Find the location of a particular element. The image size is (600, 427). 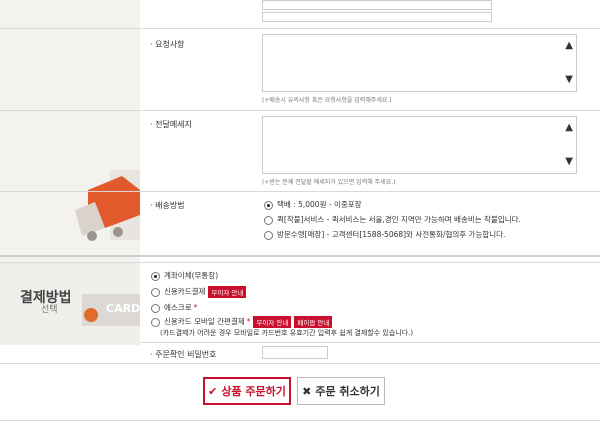

card-label: CARD is located at coordinates (123, 308).